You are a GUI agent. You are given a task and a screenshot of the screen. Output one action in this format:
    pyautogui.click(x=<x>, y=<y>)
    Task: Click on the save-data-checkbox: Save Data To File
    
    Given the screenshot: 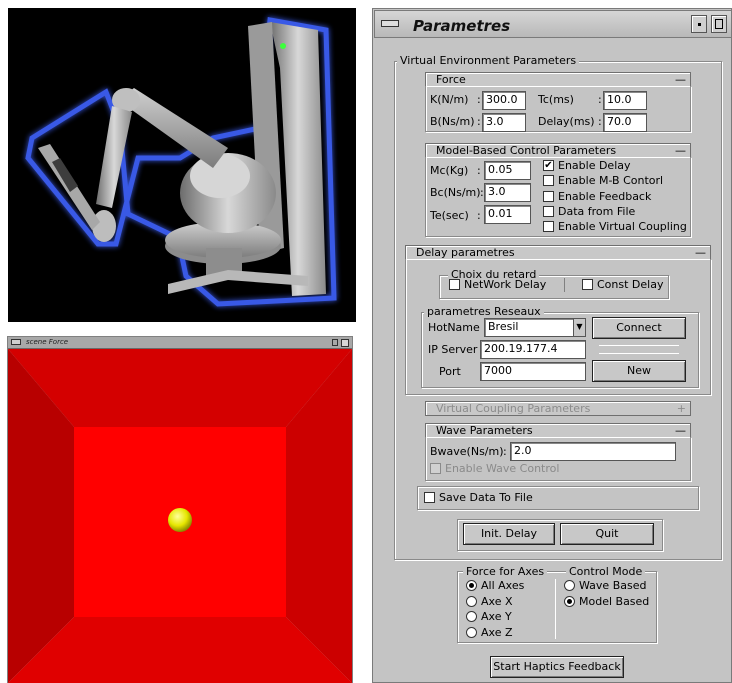 What is the action you would take?
    pyautogui.click(x=478, y=498)
    